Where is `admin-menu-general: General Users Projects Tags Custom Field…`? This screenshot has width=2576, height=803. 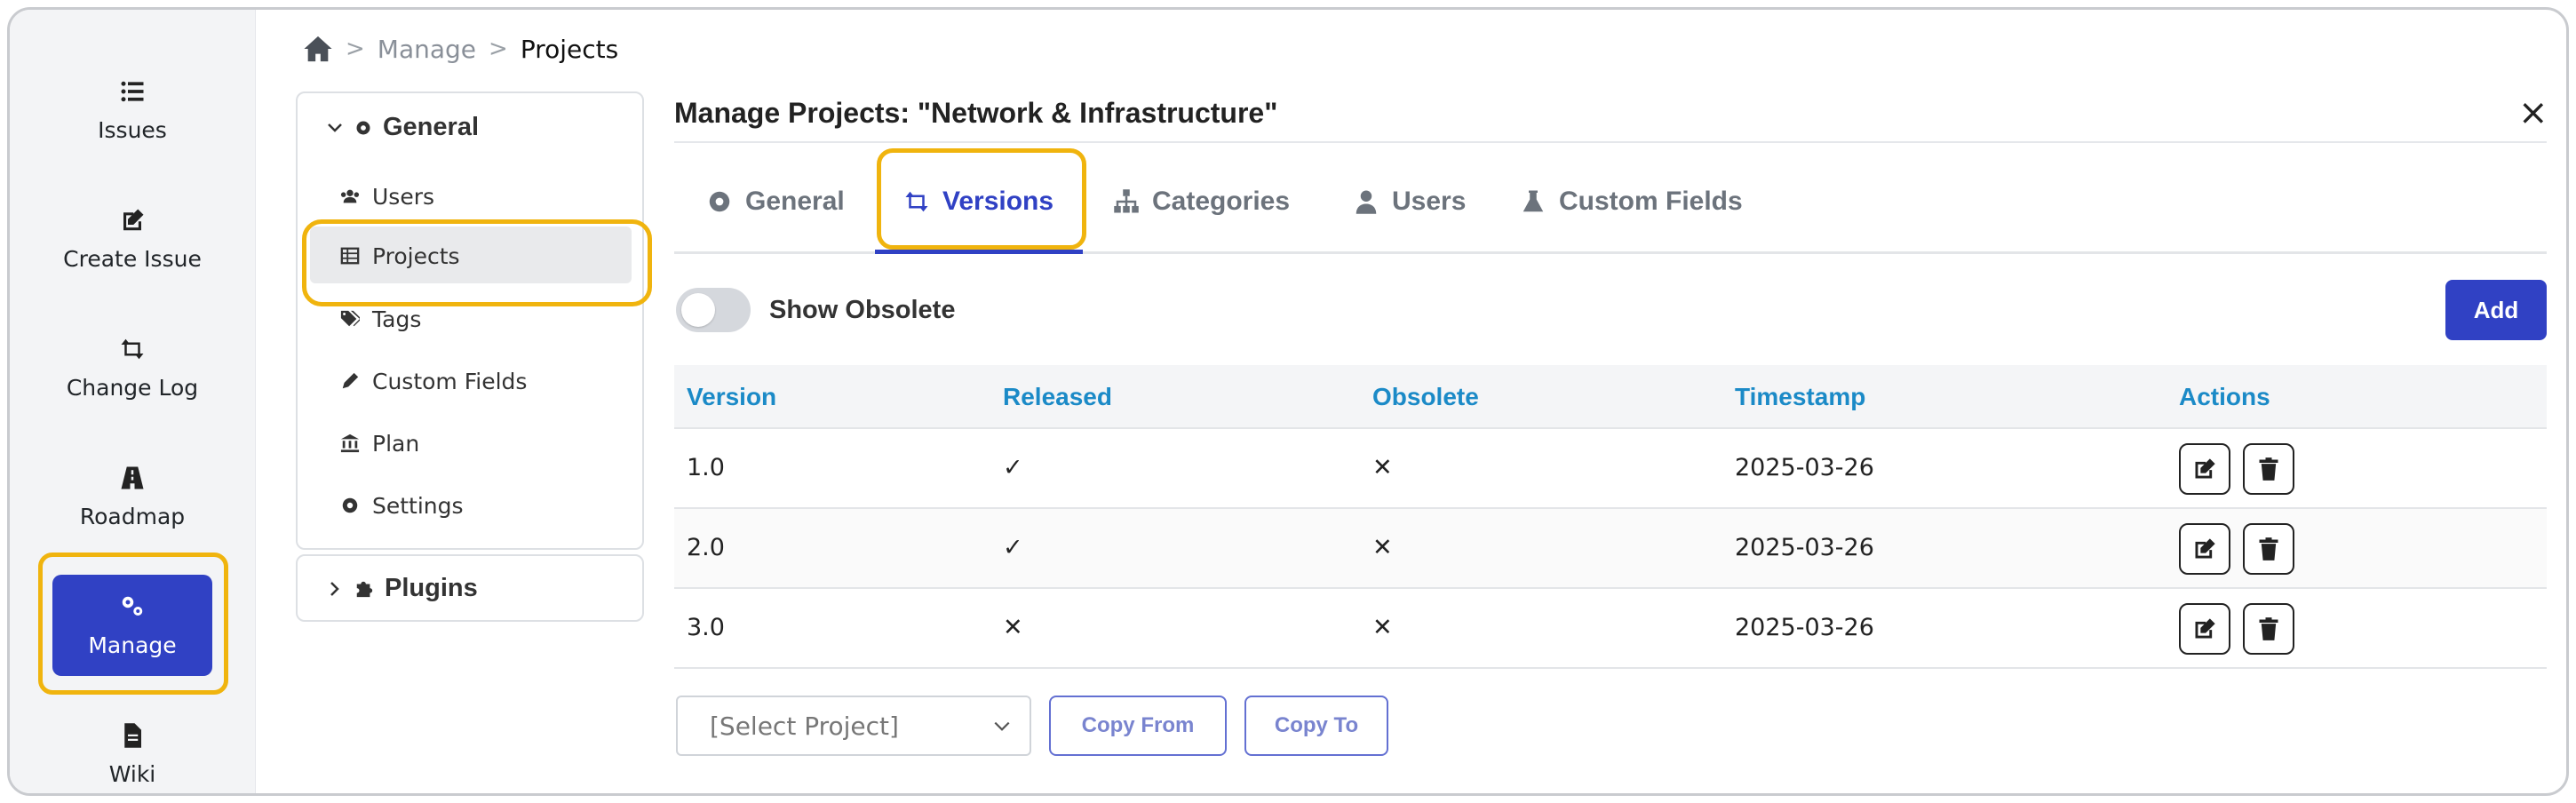
admin-menu-general: General Users Projects Tags Custom Field… is located at coordinates (470, 321).